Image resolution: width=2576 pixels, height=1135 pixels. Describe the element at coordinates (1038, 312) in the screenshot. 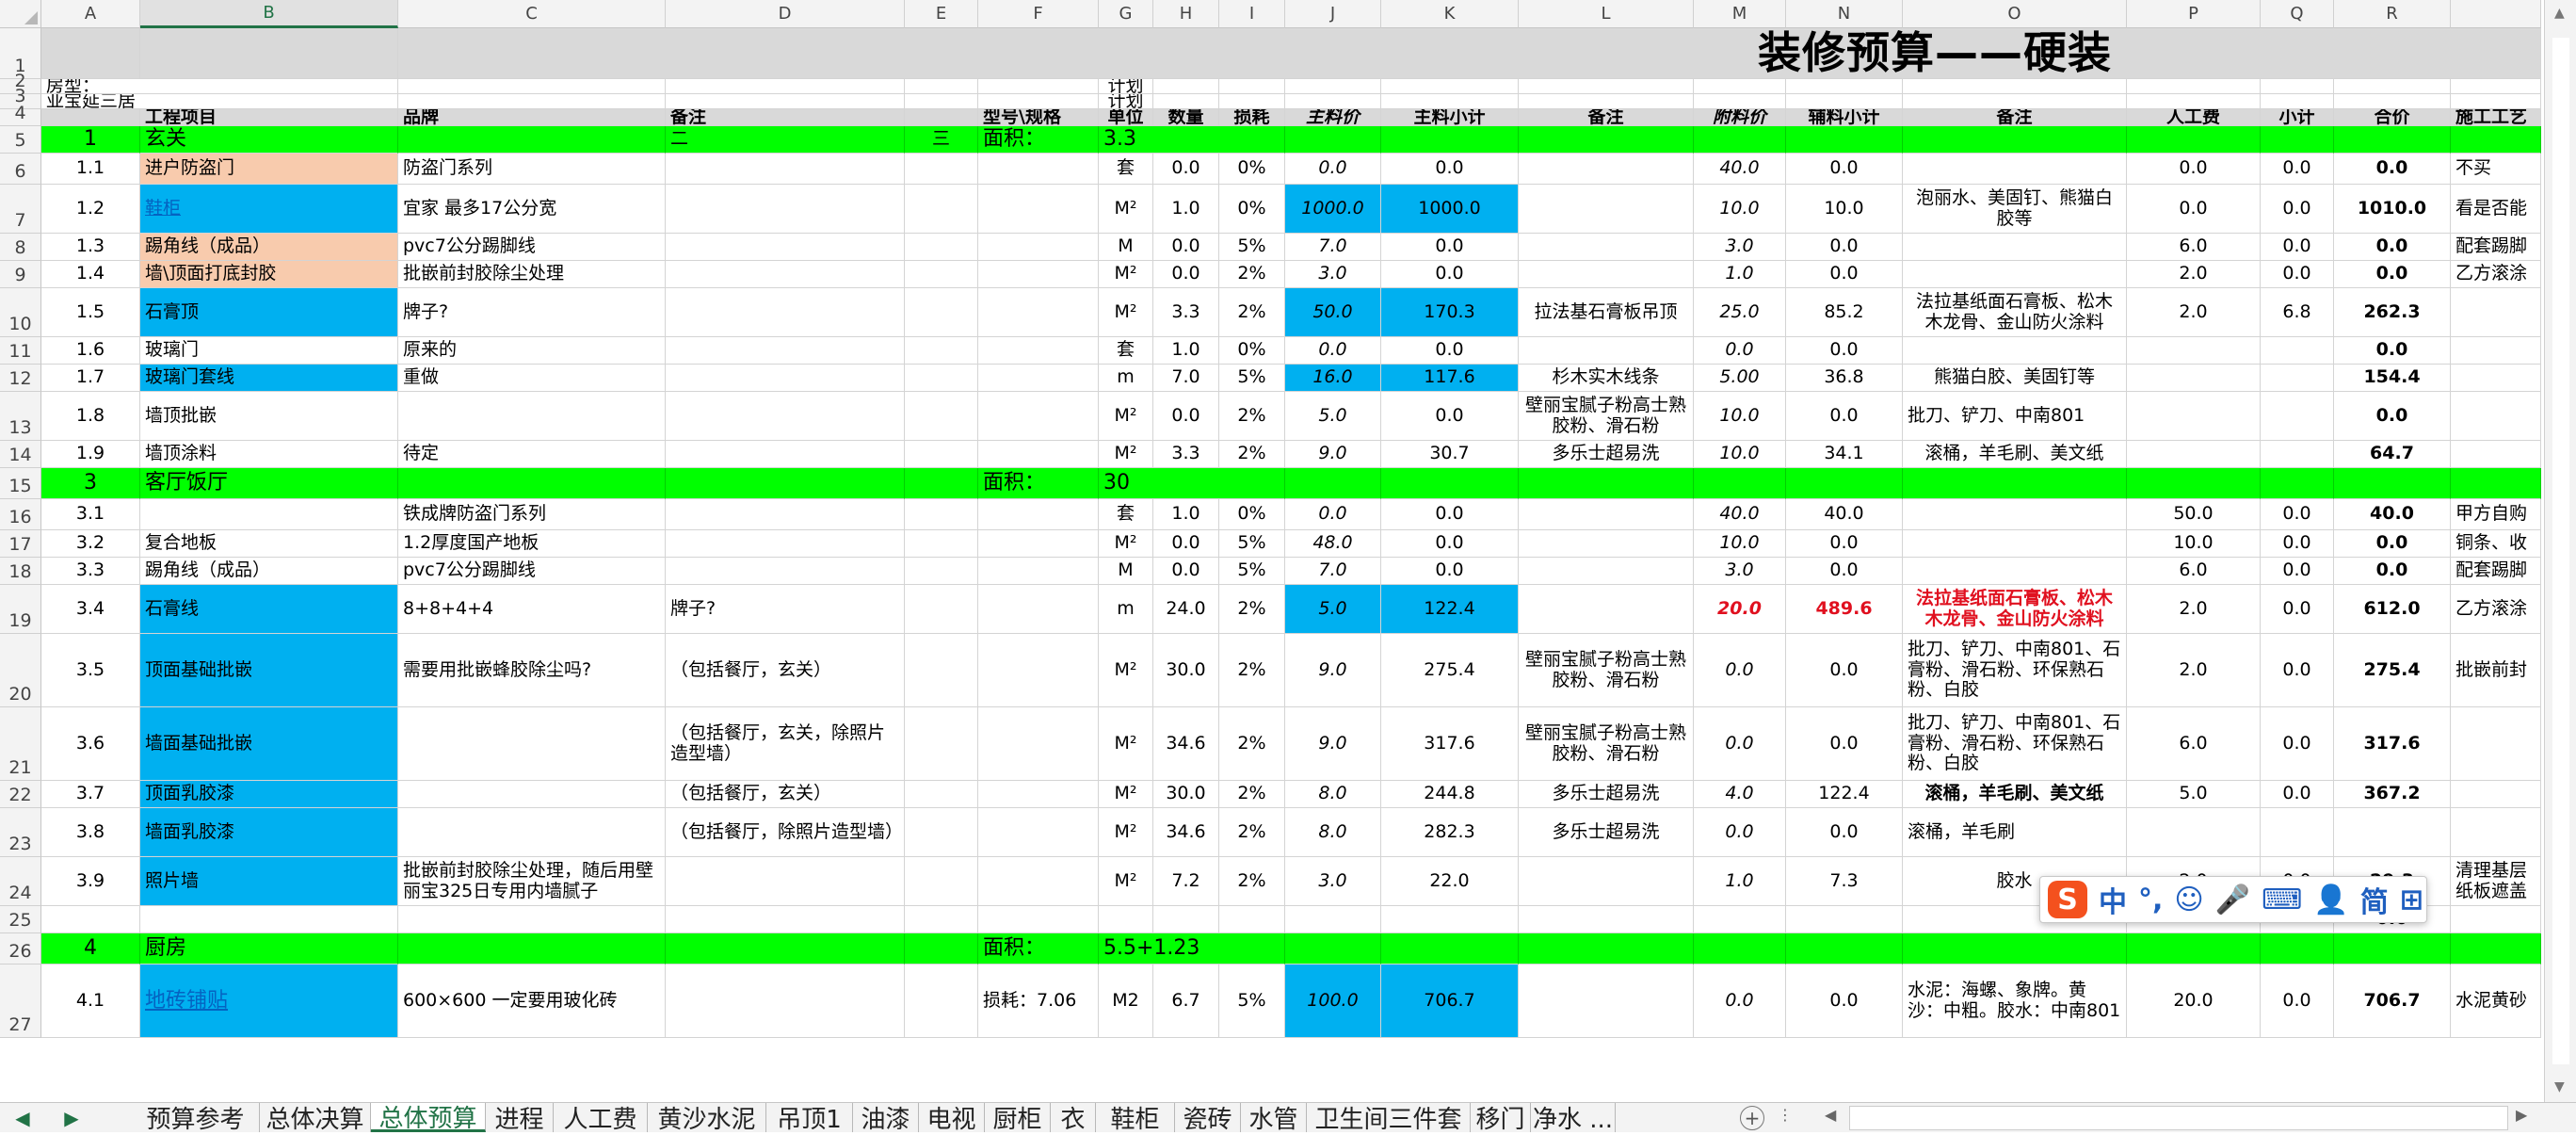

I see `cell-F10` at that location.